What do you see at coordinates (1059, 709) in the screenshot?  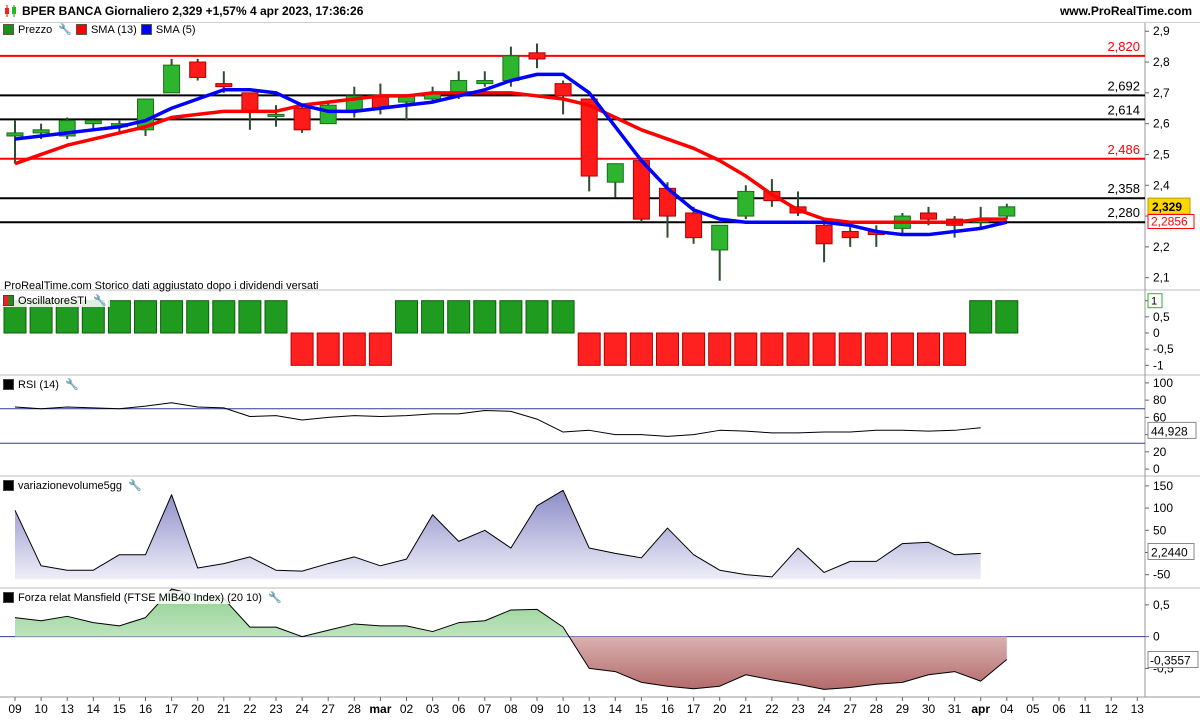 I see `x-tick-label: 06` at bounding box center [1059, 709].